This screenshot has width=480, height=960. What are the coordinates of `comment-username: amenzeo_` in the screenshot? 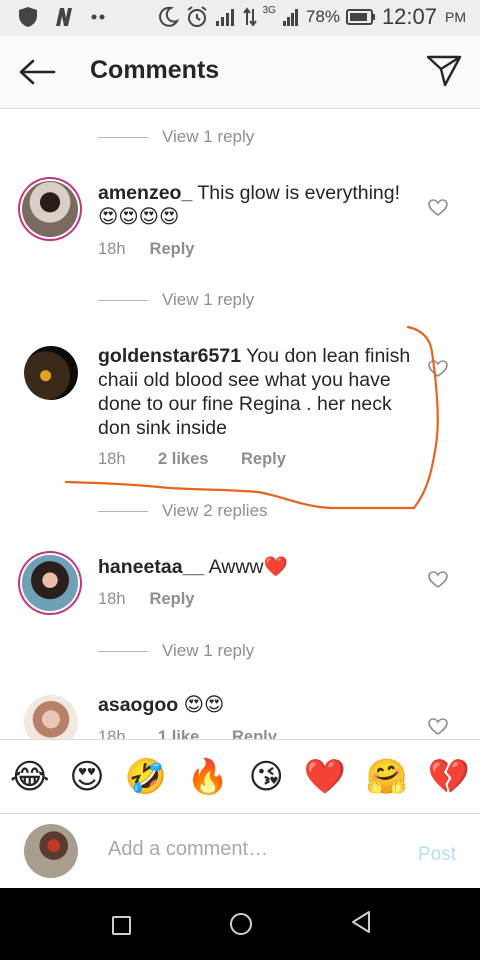 It's located at (145, 193).